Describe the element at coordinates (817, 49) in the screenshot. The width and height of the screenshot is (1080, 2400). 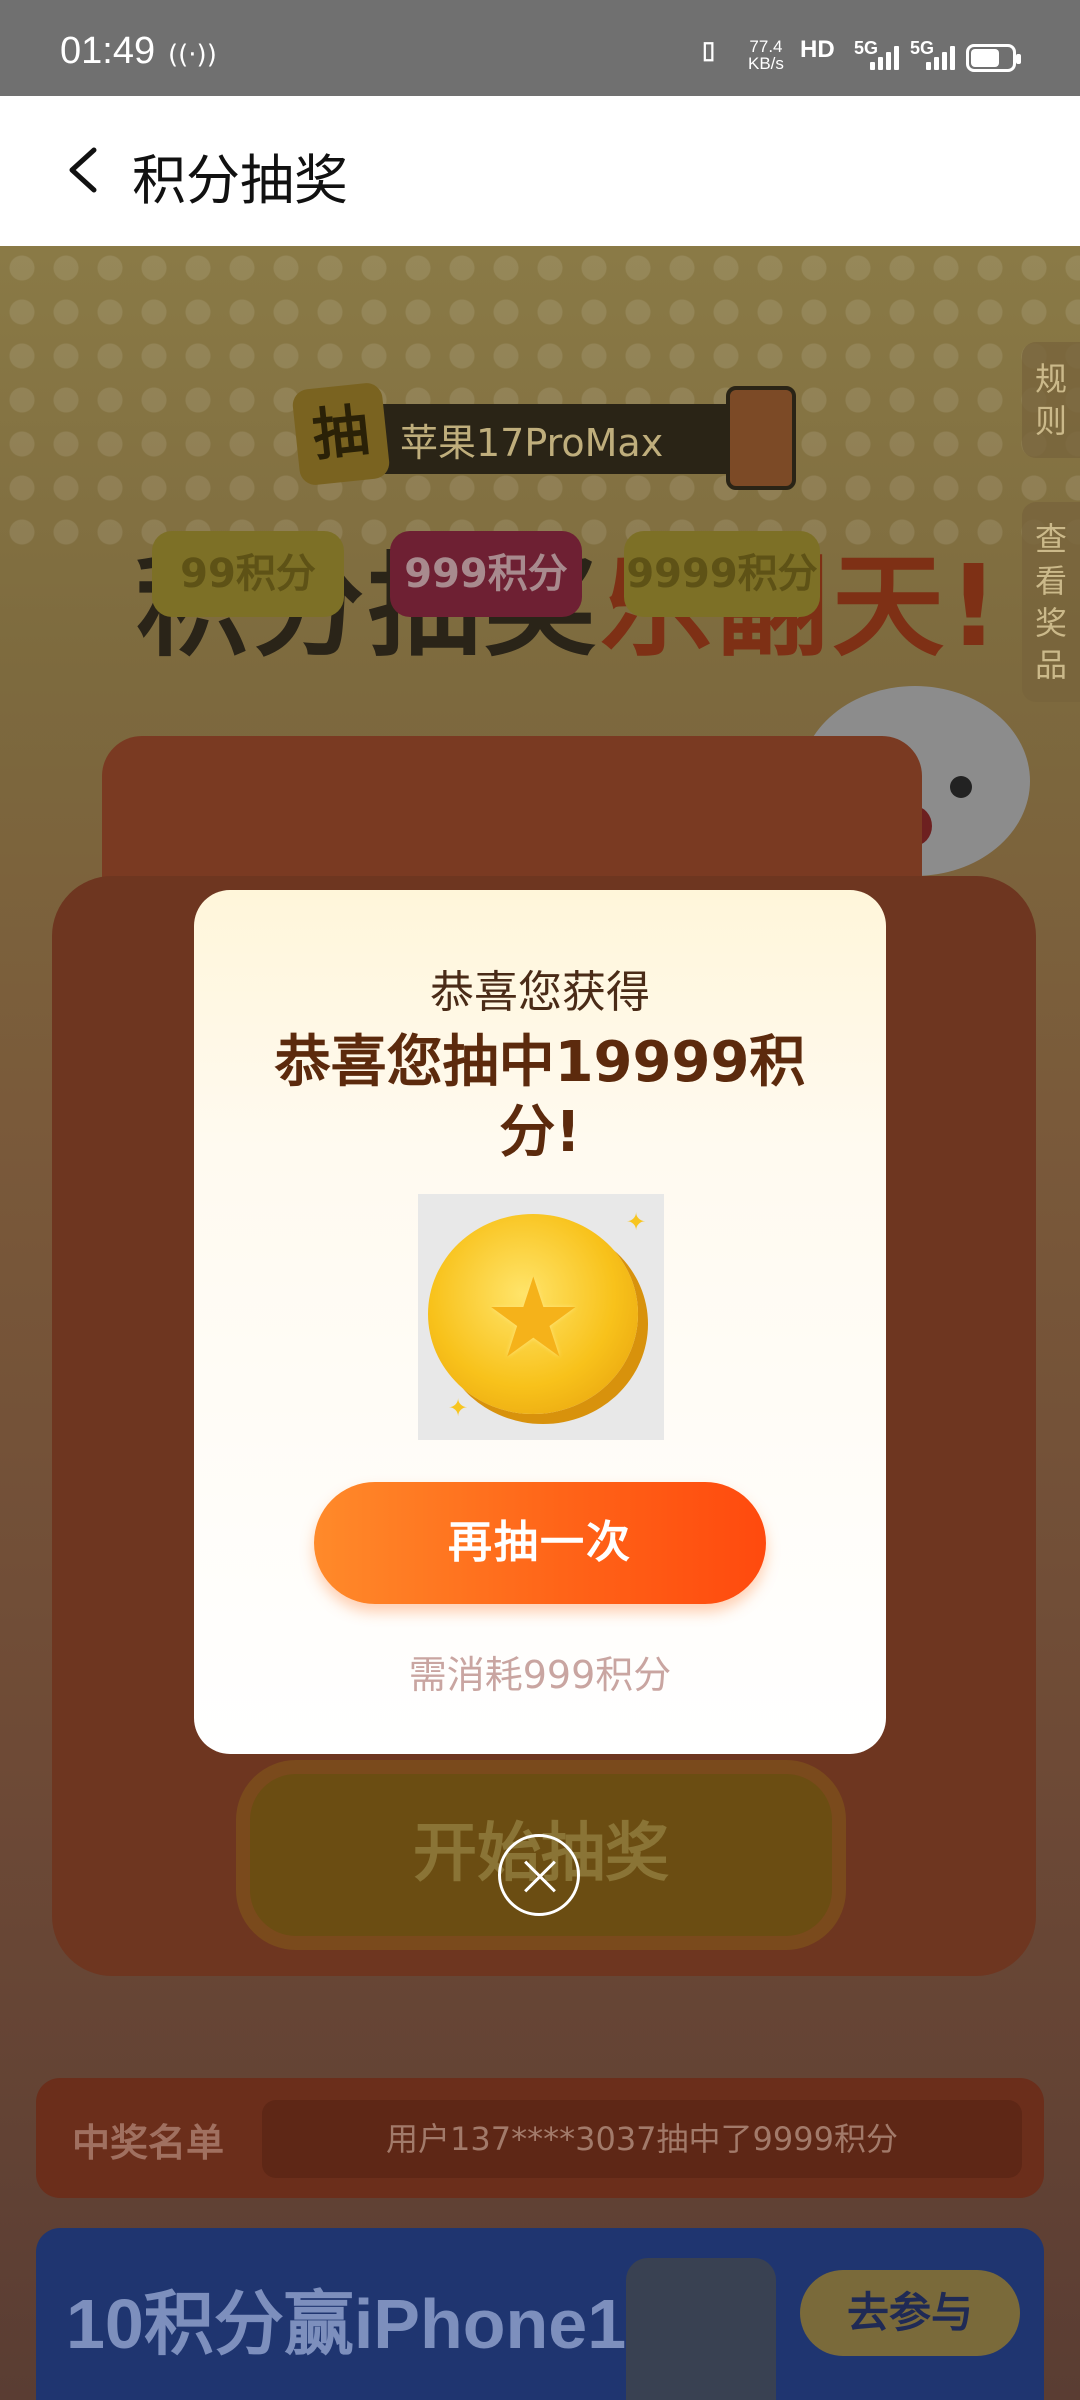
I see `hd-icon: HD` at that location.